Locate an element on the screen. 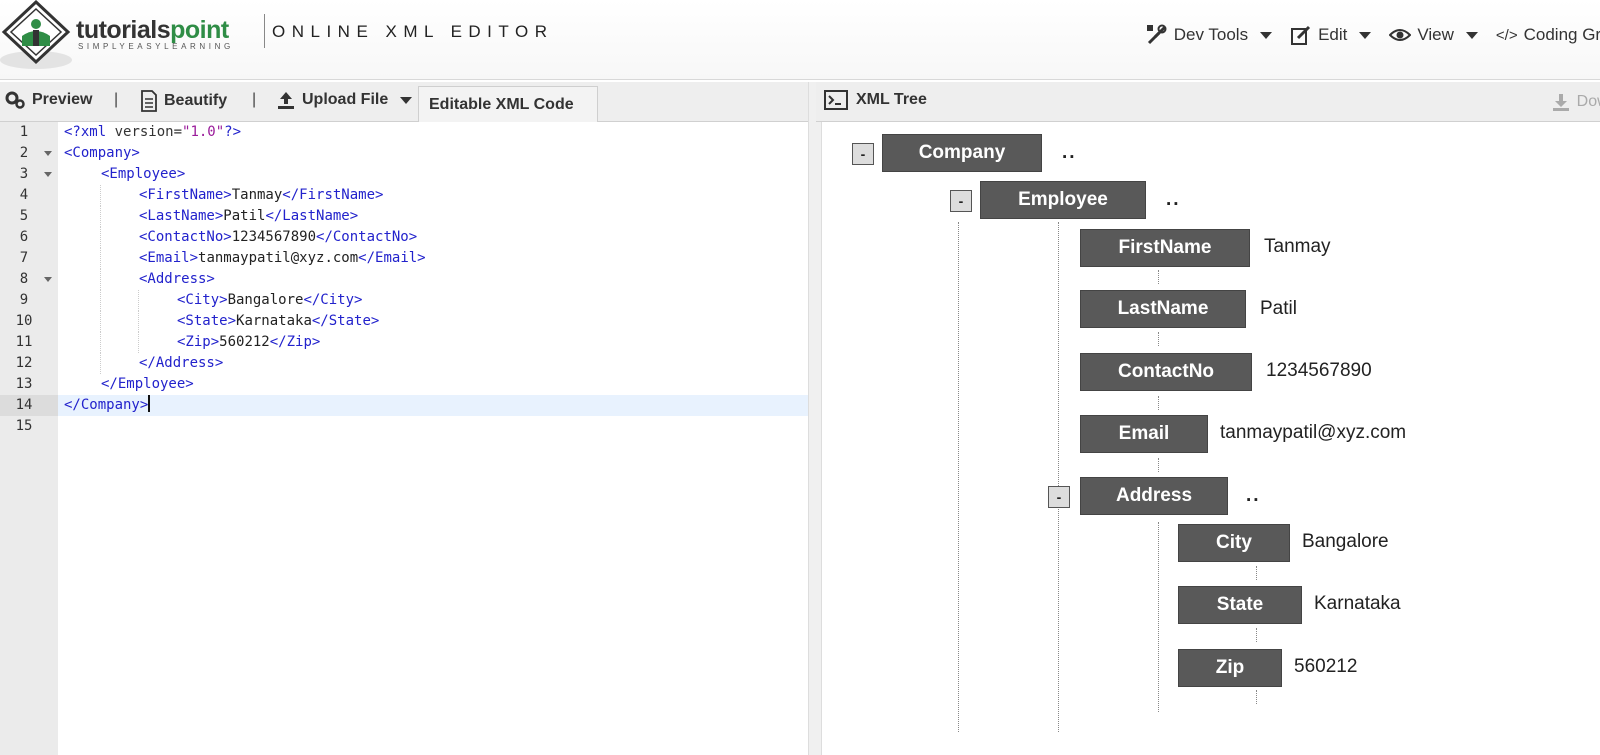  download-button: Downlo is located at coordinates (1575, 102).